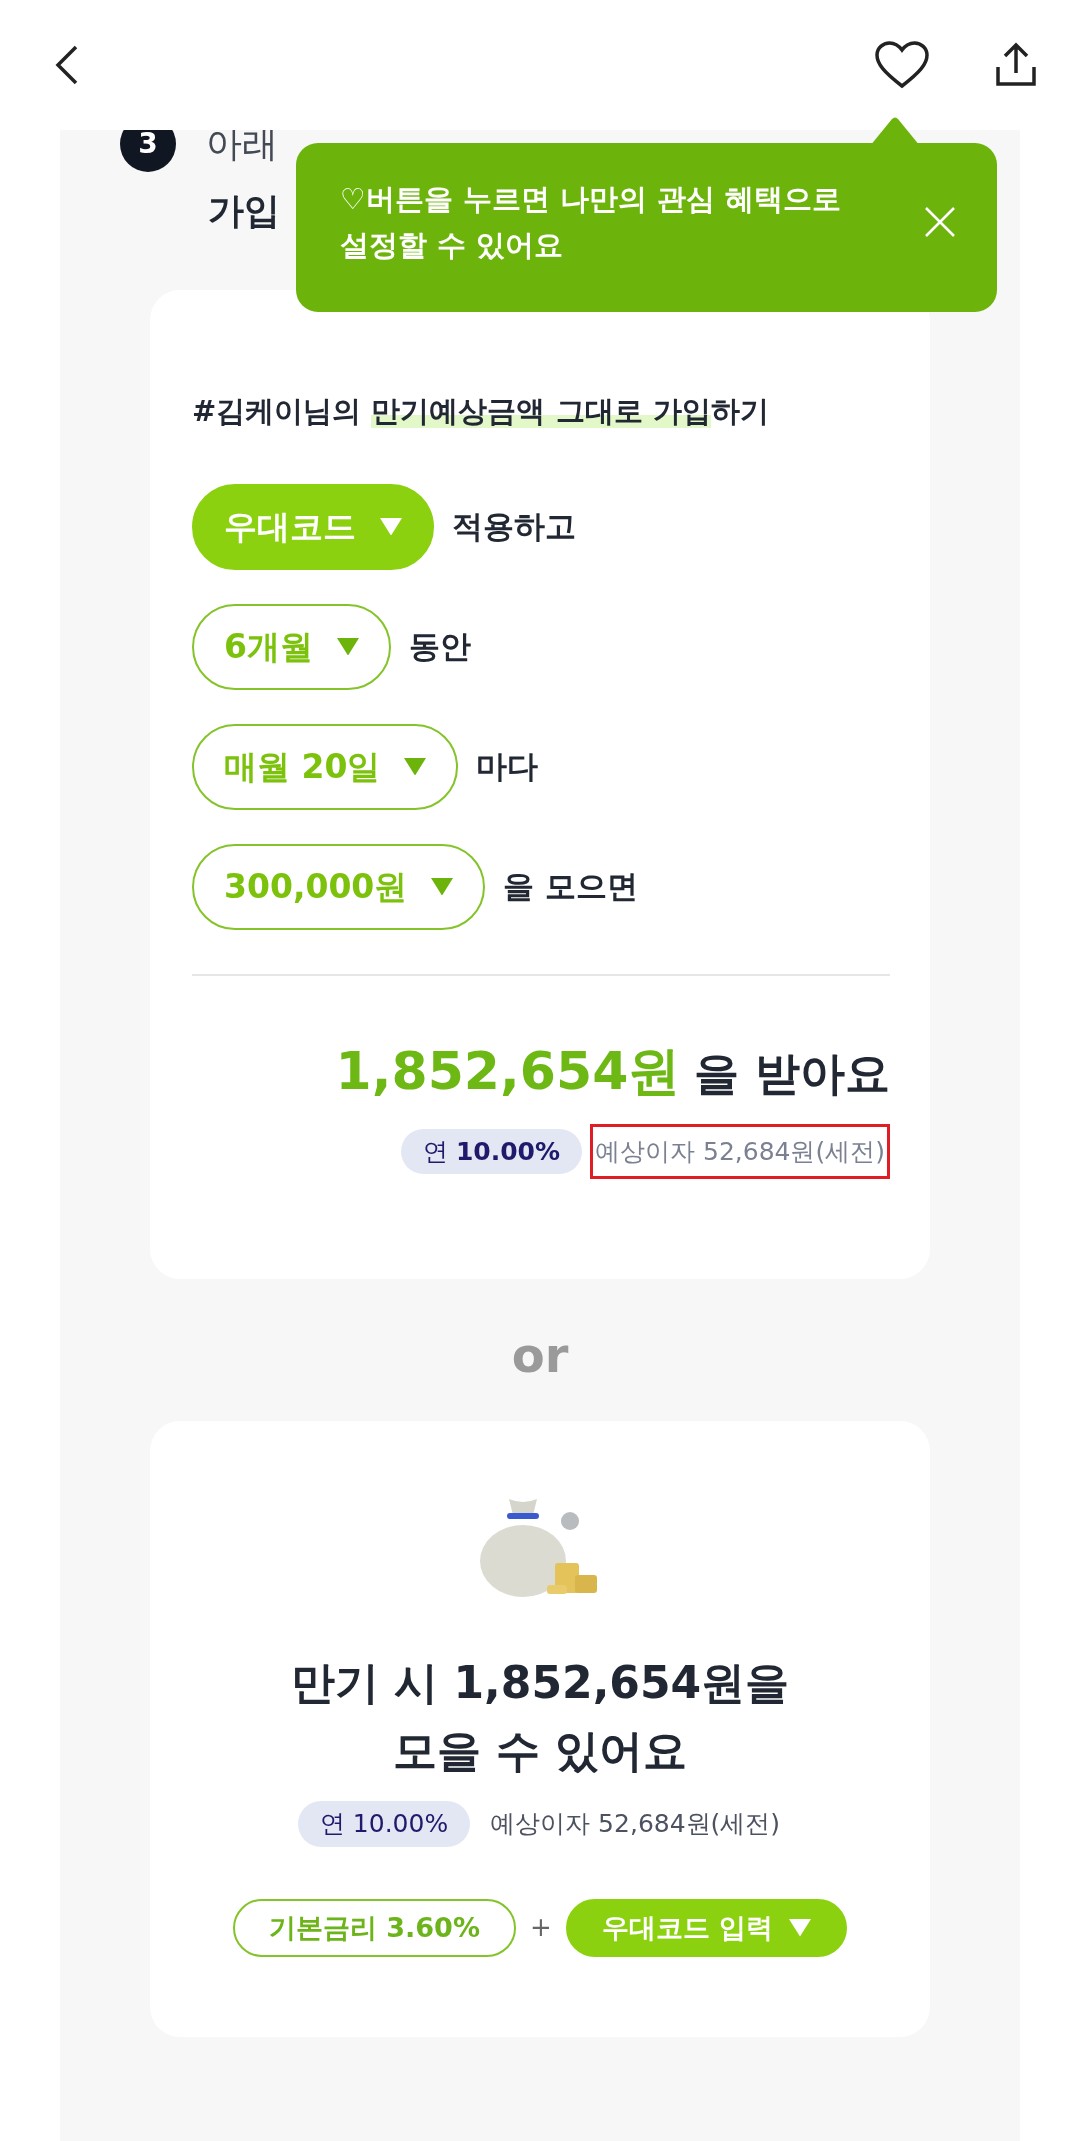  Describe the element at coordinates (902, 65) in the screenshot. I see `heart-button` at that location.